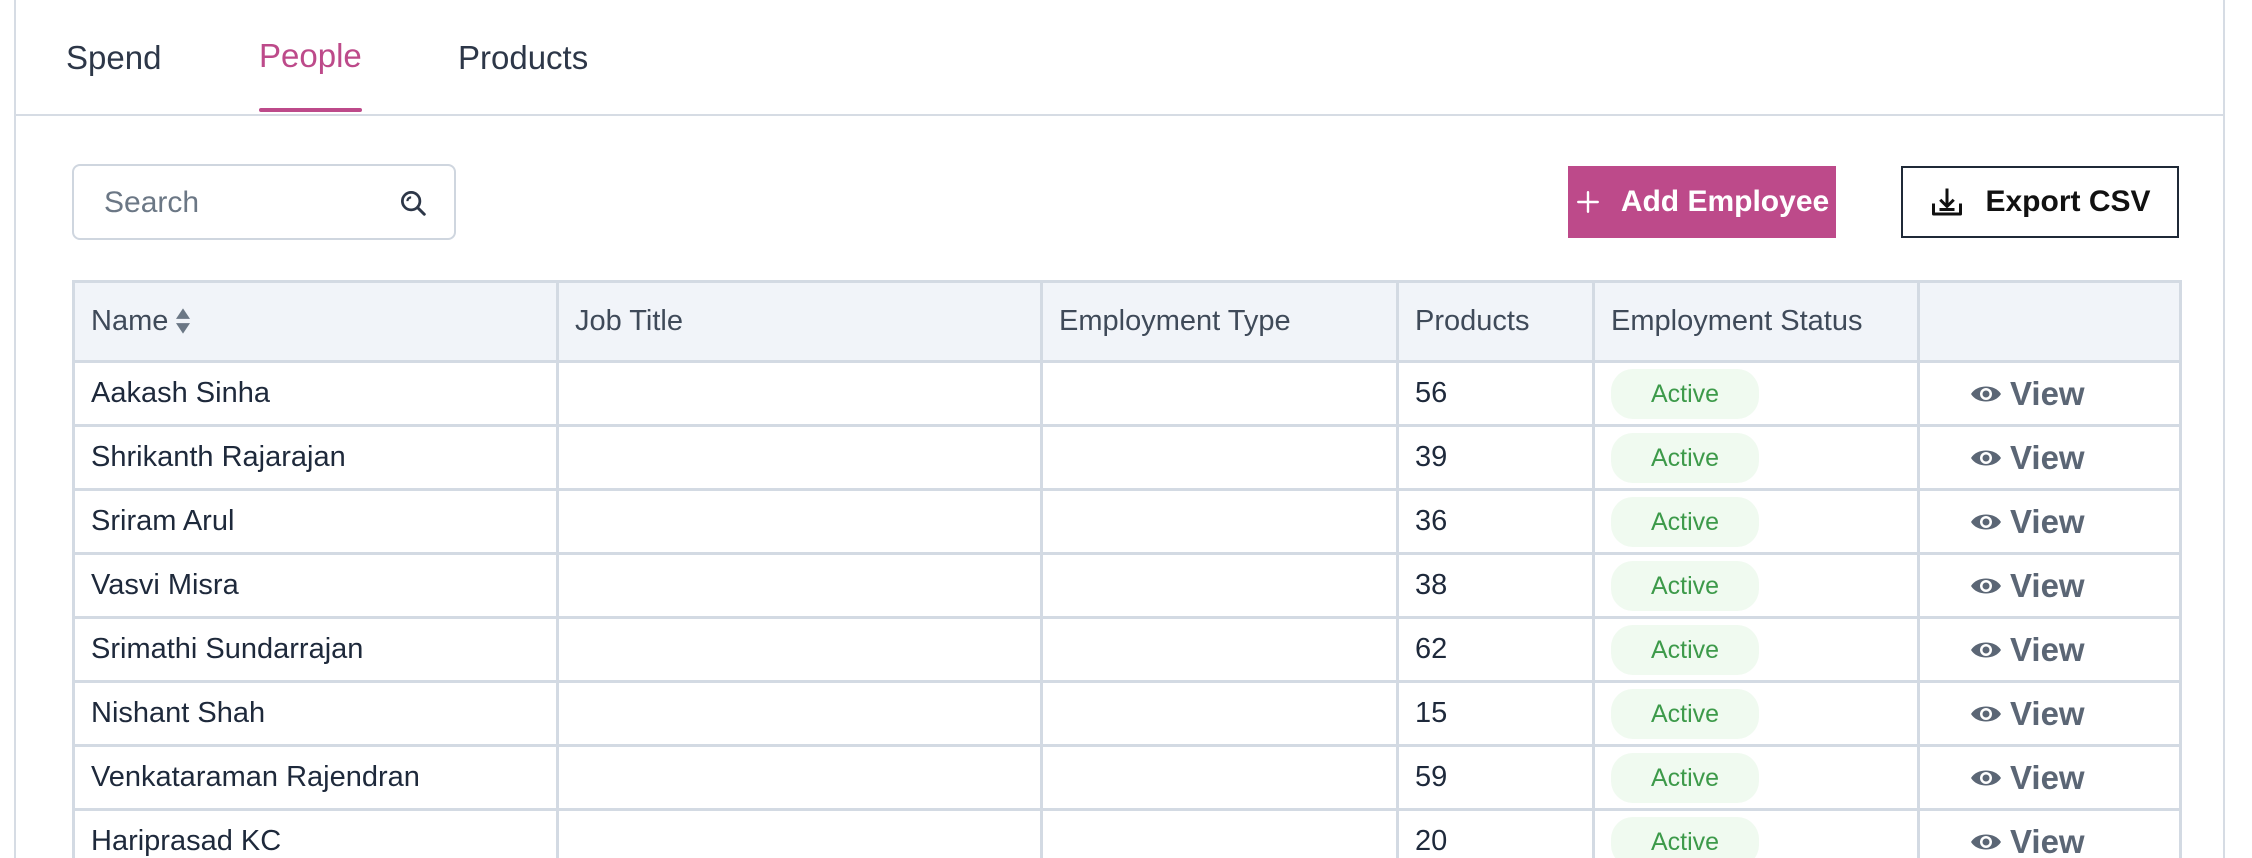 This screenshot has width=2252, height=858. What do you see at coordinates (1119, 58) in the screenshot?
I see `tab-bar: Spend People Products` at bounding box center [1119, 58].